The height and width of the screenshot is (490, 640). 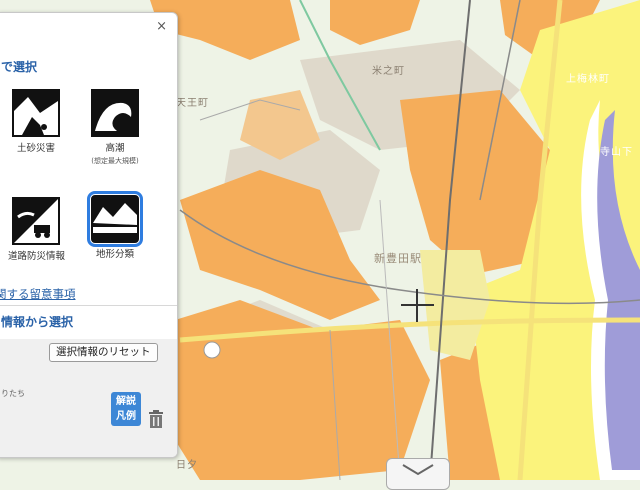 What do you see at coordinates (388, 71) in the screenshot?
I see `map-label-yonemachi: 米之町` at bounding box center [388, 71].